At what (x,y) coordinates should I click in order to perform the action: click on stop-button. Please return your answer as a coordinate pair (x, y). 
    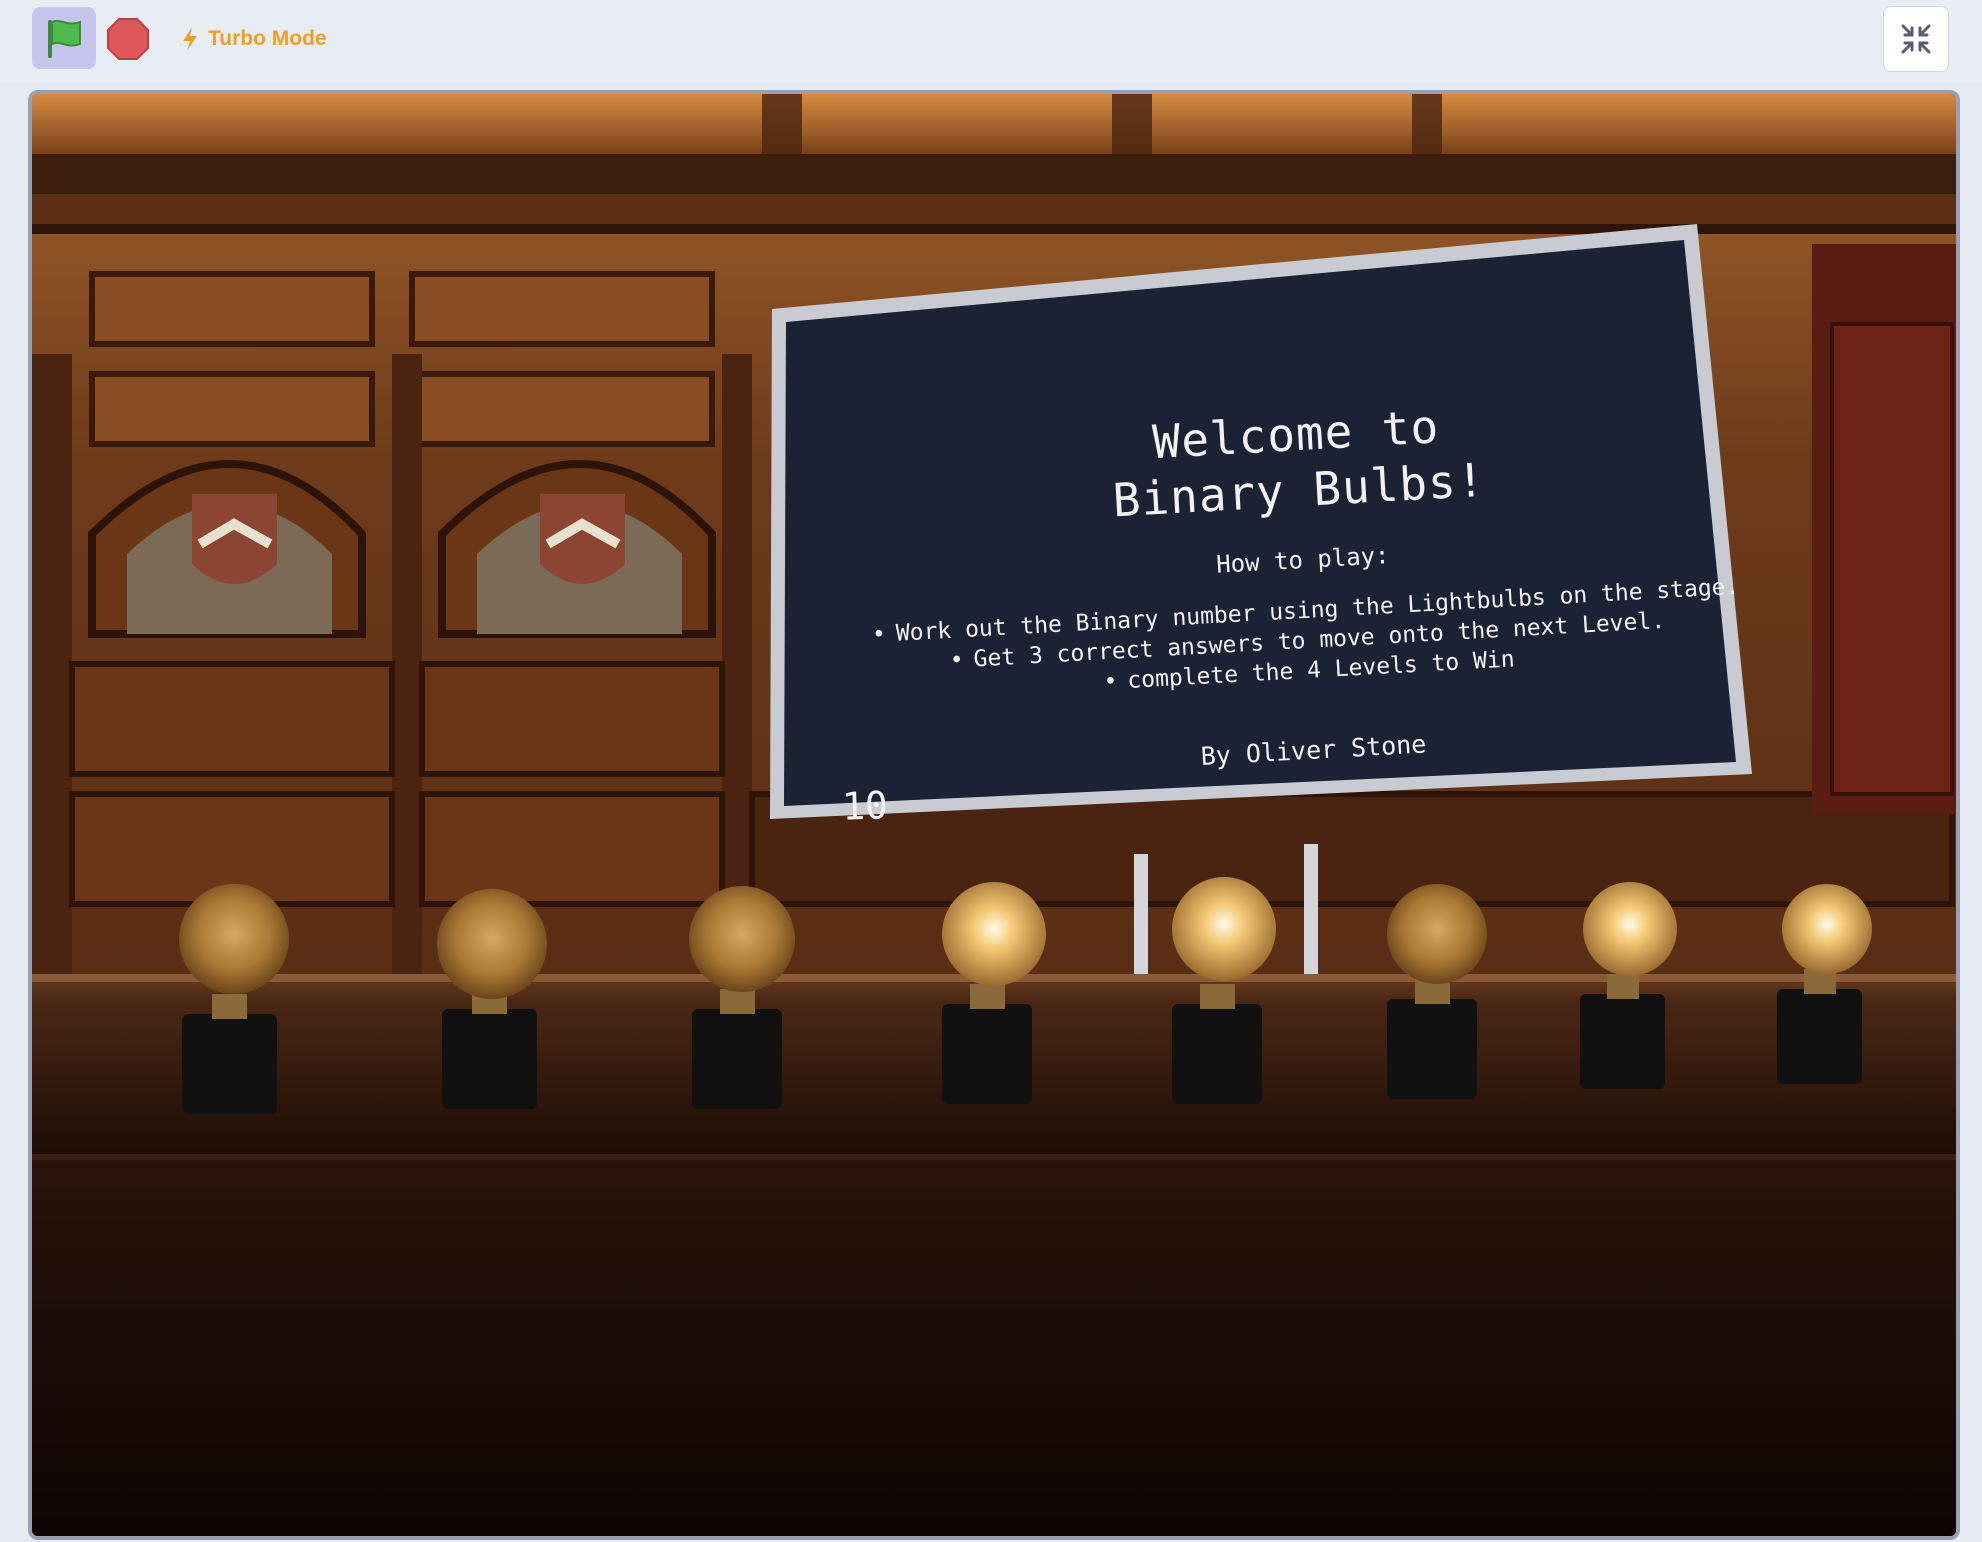
    Looking at the image, I should click on (128, 39).